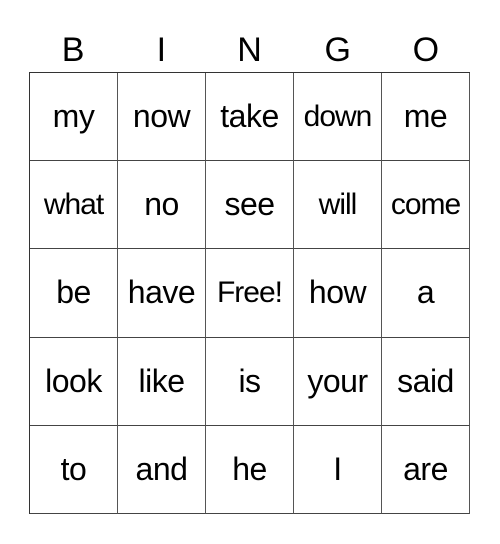  What do you see at coordinates (426, 50) in the screenshot?
I see `header-letter-o: O` at bounding box center [426, 50].